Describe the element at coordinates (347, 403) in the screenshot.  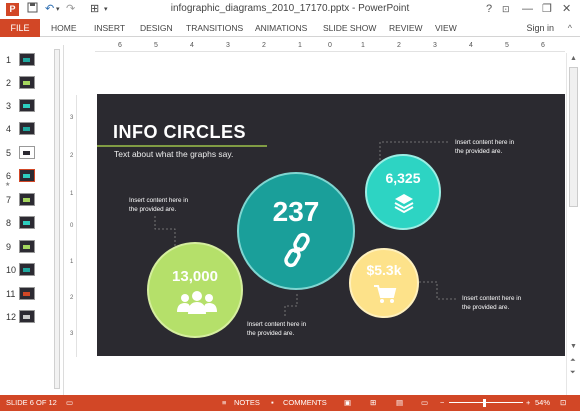
I see `normal-view-icon: ▣` at that location.